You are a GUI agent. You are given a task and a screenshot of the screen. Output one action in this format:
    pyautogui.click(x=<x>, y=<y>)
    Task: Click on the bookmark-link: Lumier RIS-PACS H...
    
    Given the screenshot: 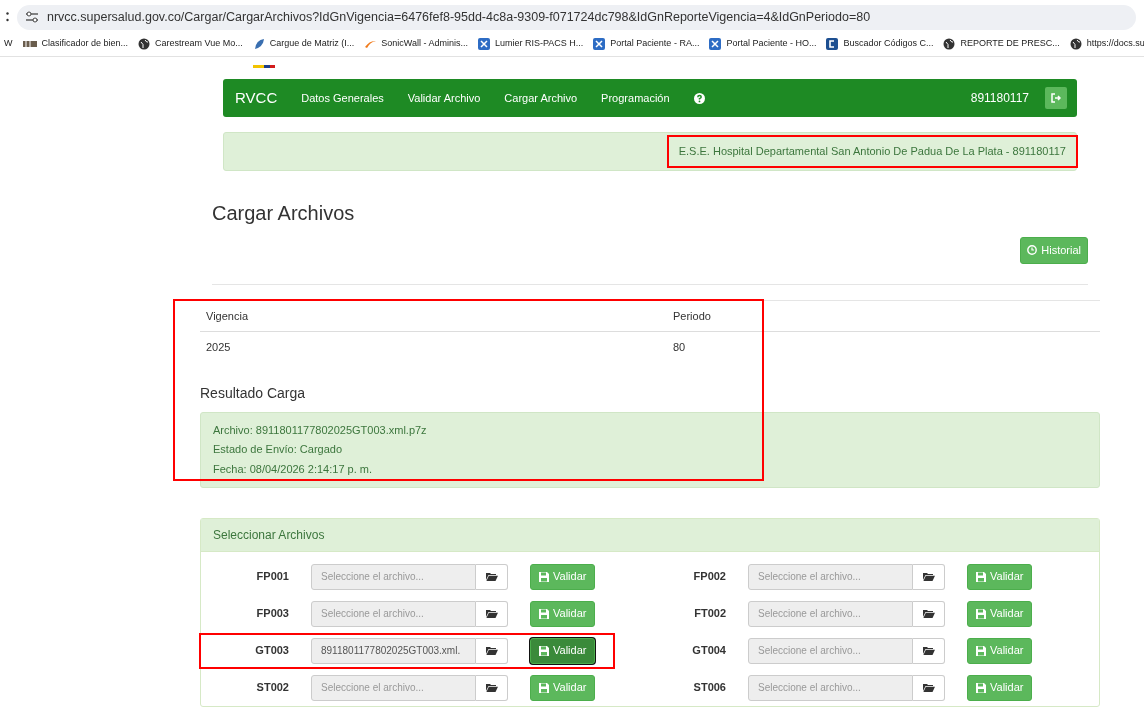 What is the action you would take?
    pyautogui.click(x=539, y=43)
    